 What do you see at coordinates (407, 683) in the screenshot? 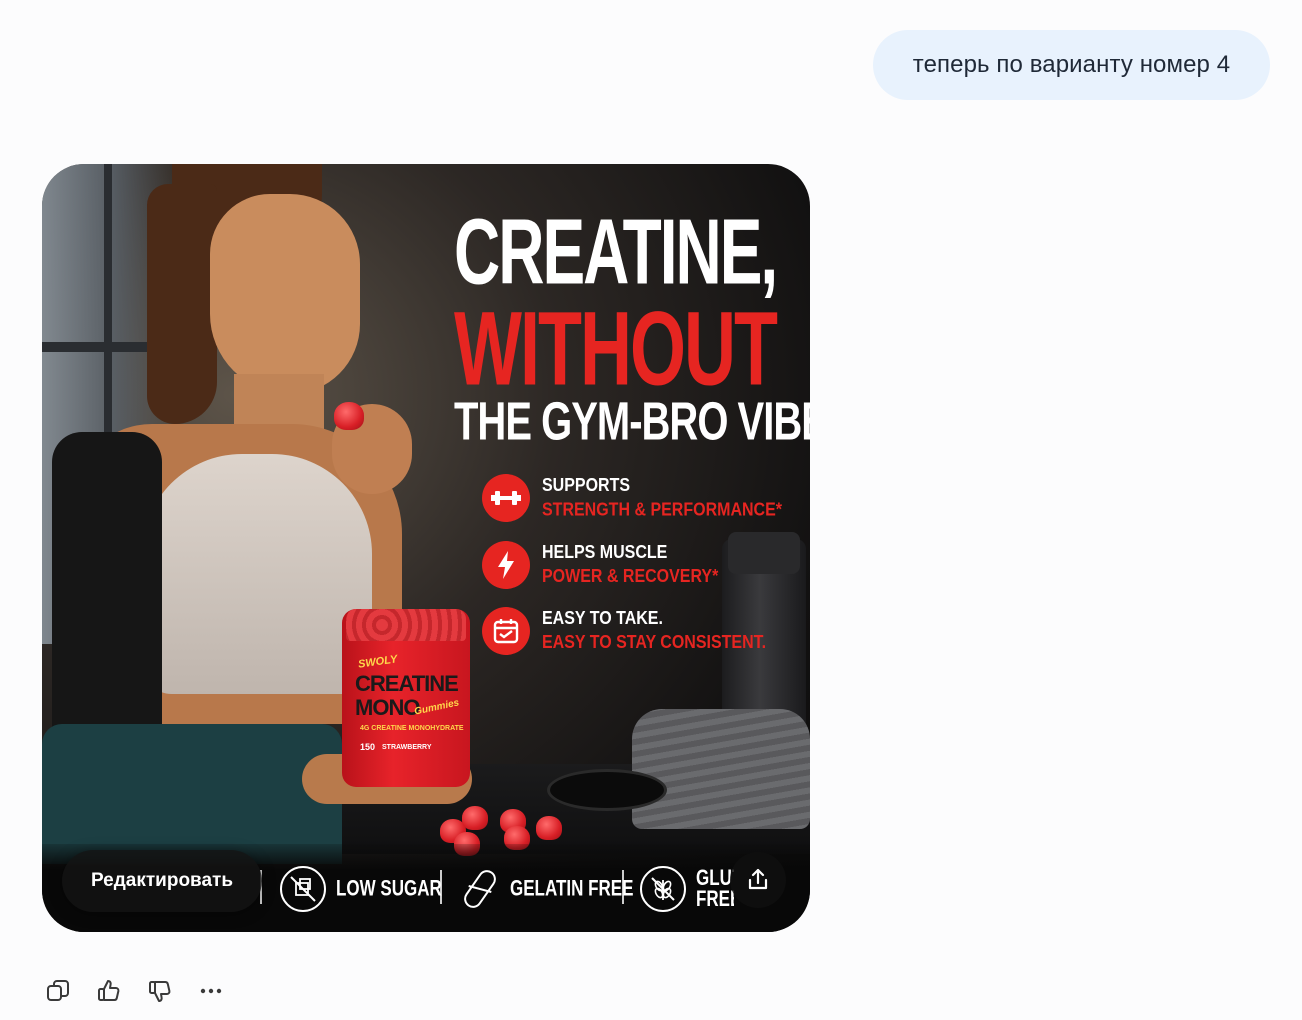
I see `product-name-line1: CREATINE` at bounding box center [407, 683].